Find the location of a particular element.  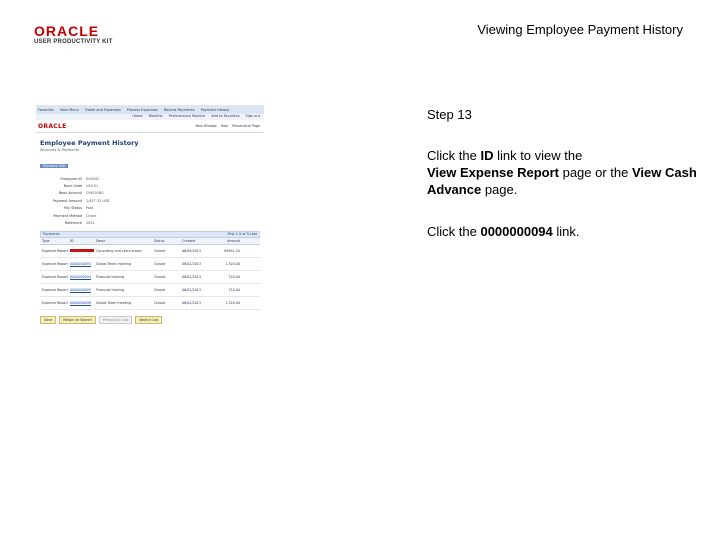

instruction-text: page. is located at coordinates (499, 189).